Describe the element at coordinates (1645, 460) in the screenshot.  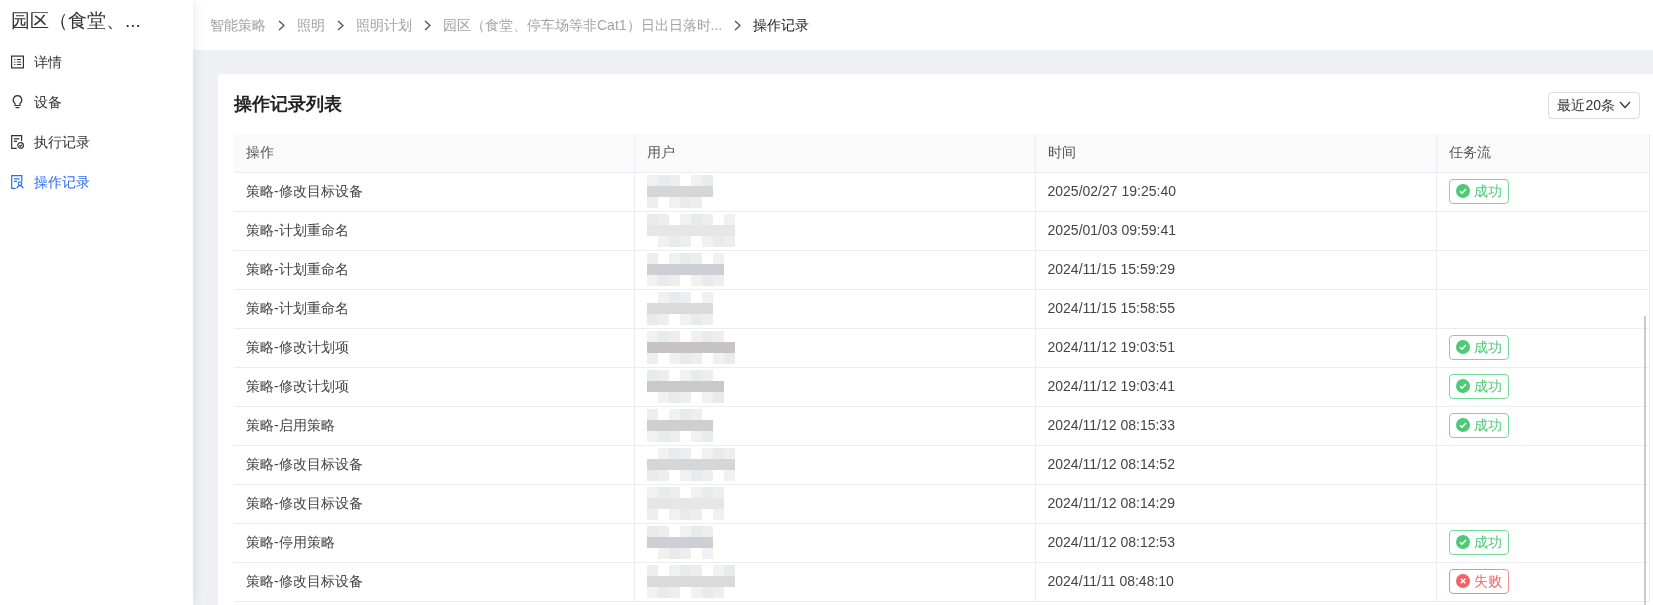
I see `scrollbar-thumb` at that location.